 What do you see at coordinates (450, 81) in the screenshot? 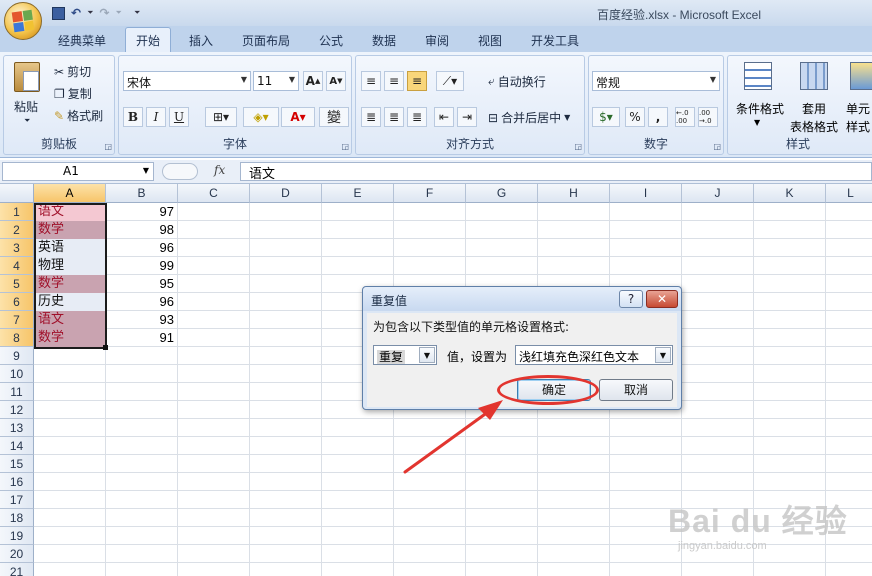
I see `orientation-icon: ⟋▾` at bounding box center [450, 81].